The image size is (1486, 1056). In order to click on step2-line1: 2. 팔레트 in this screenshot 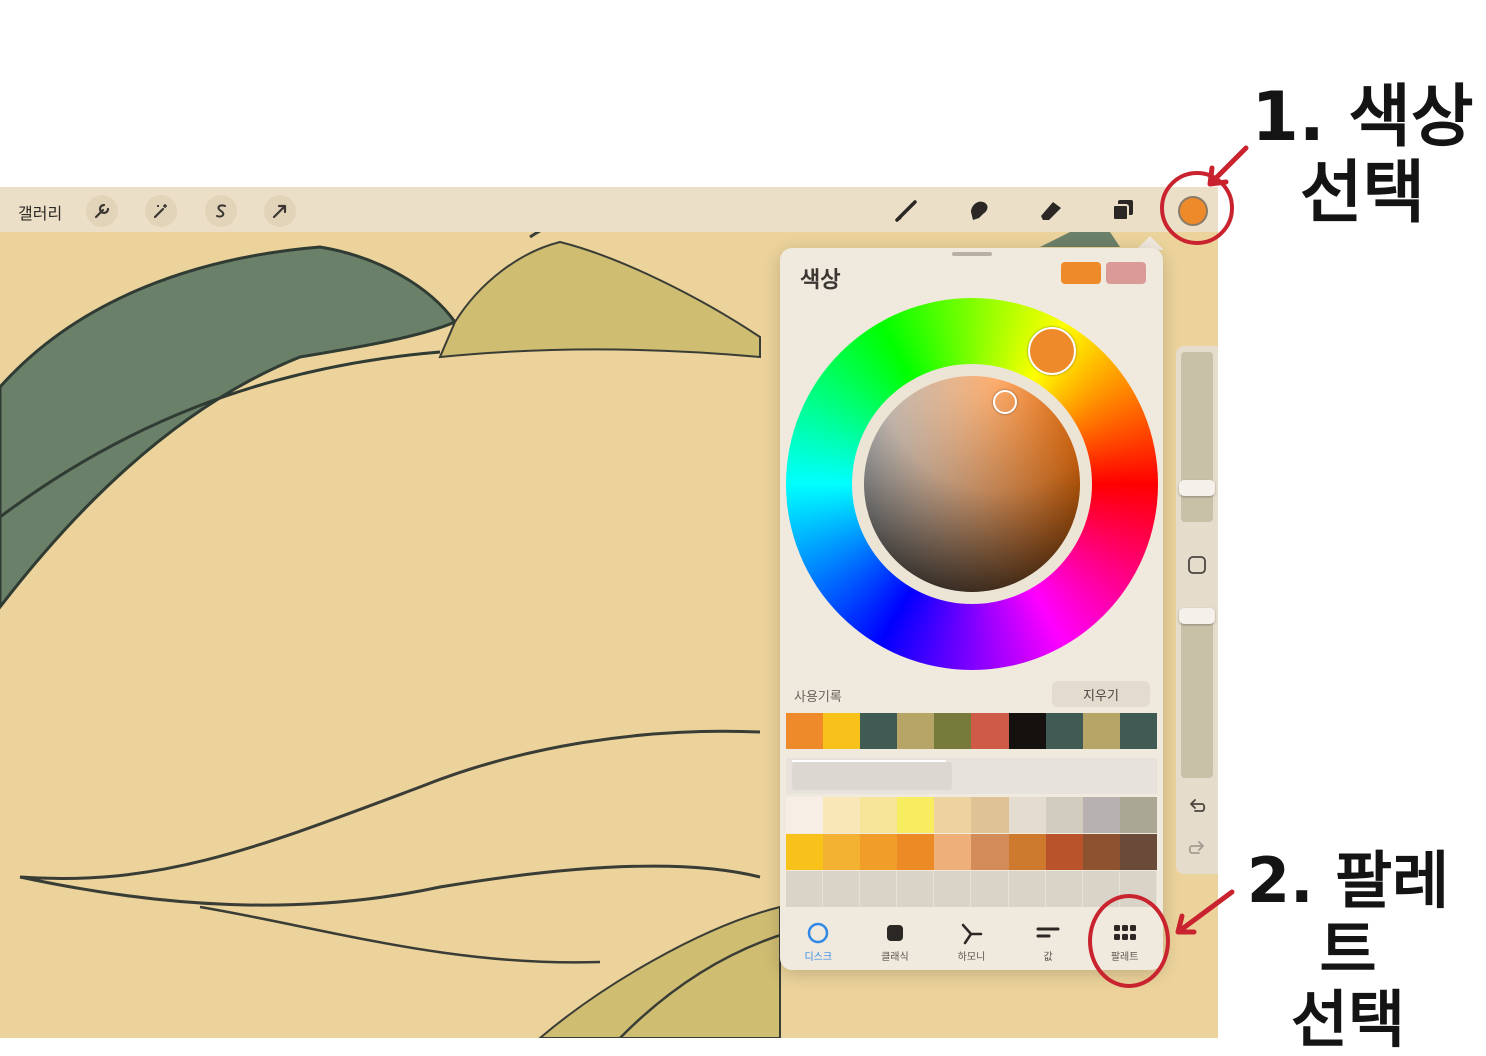, I will do `click(1348, 915)`.